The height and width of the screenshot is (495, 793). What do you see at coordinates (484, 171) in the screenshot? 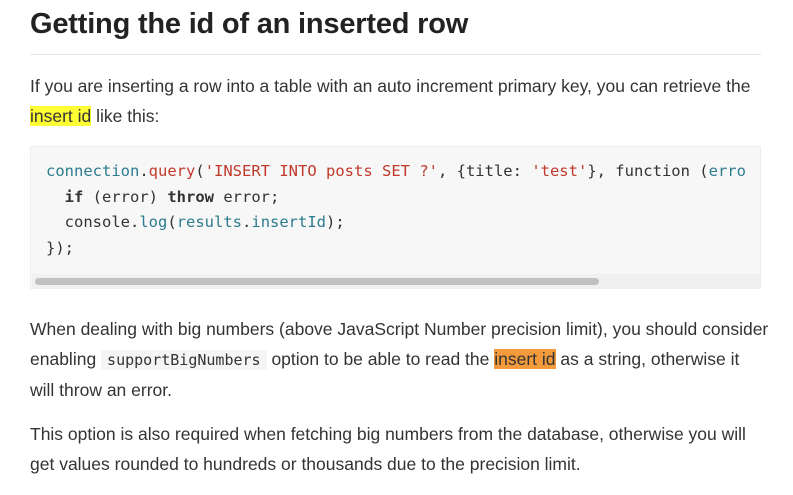
I see `code-token: , {title:` at bounding box center [484, 171].